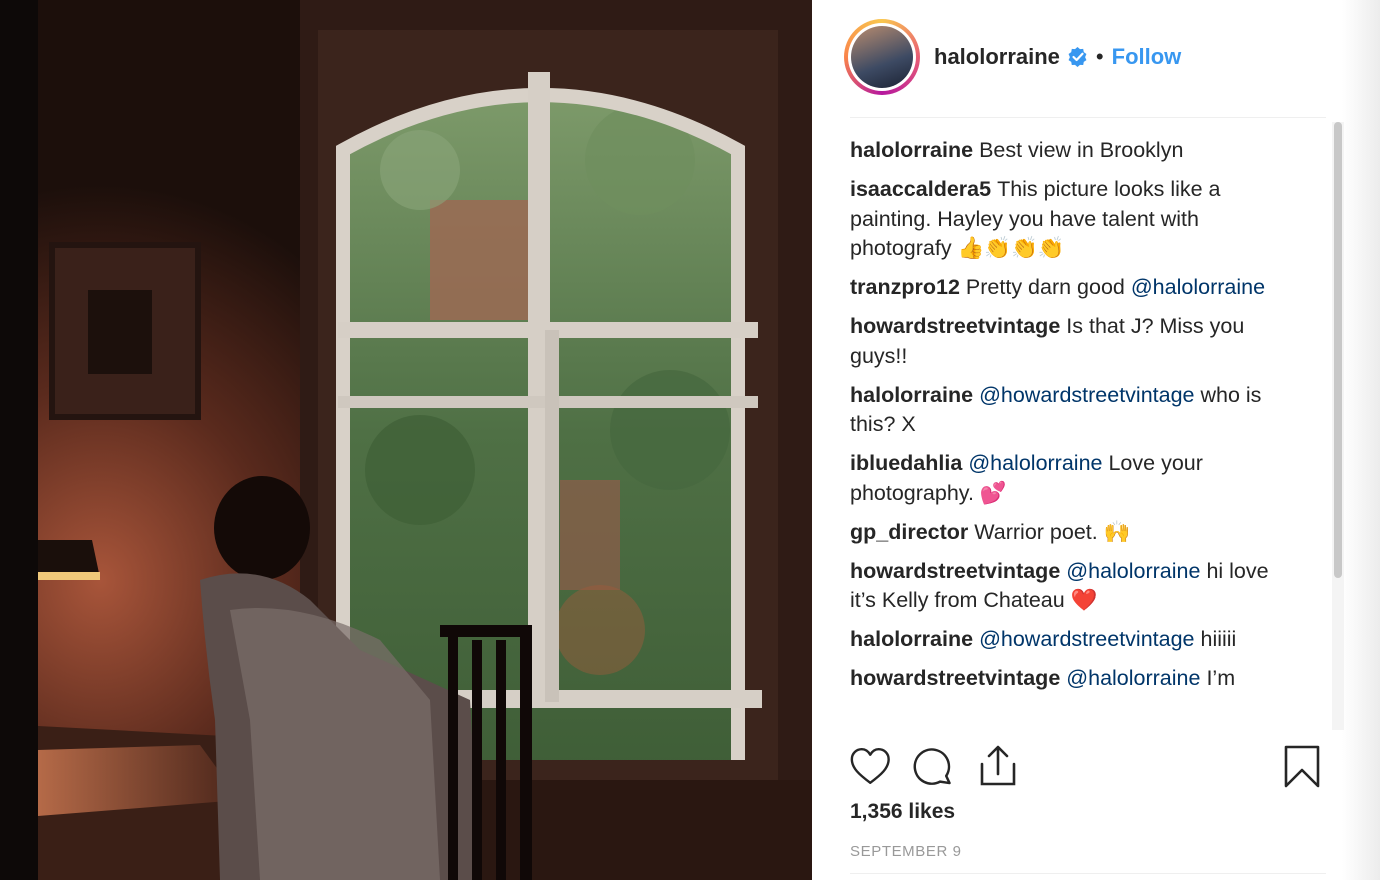 This screenshot has height=880, width=1380. Describe the element at coordinates (905, 287) in the screenshot. I see `comment-username-link: tranzpro12` at that location.